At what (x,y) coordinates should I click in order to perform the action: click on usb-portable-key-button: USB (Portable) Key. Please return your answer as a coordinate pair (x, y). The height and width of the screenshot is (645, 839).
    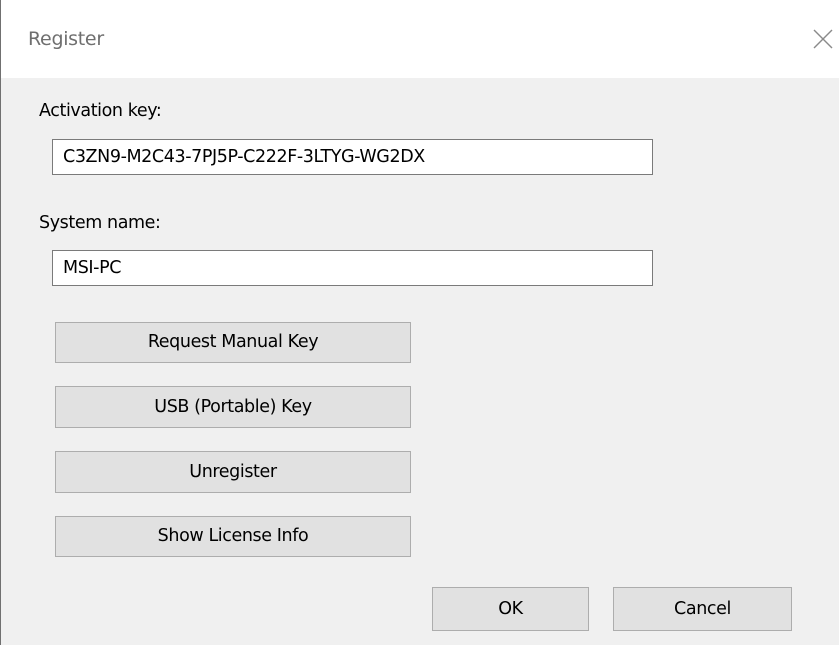
    Looking at the image, I should click on (233, 407).